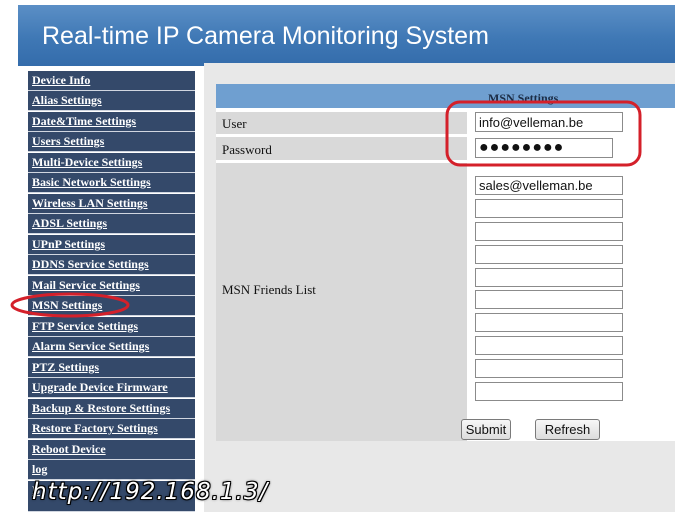 The image size is (675, 512). What do you see at coordinates (65, 367) in the screenshot?
I see `sidebar-item-label: PTZ Settings` at bounding box center [65, 367].